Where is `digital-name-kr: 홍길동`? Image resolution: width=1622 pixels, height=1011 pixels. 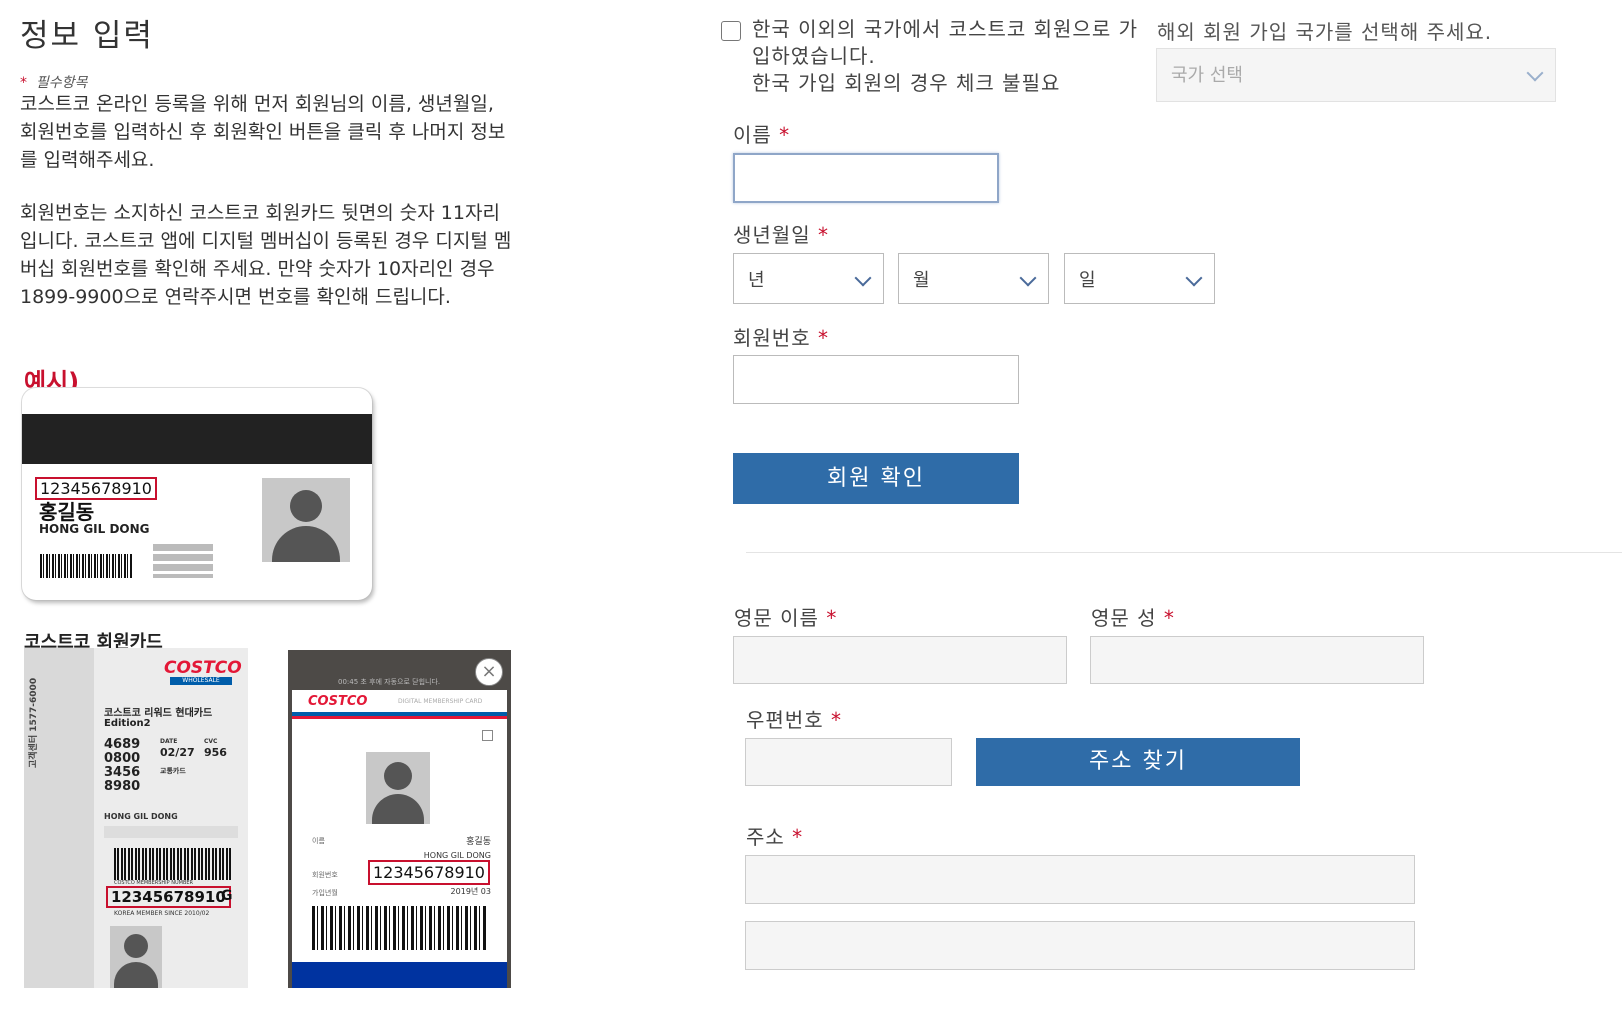
digital-name-kr: 홍길동 is located at coordinates (478, 842).